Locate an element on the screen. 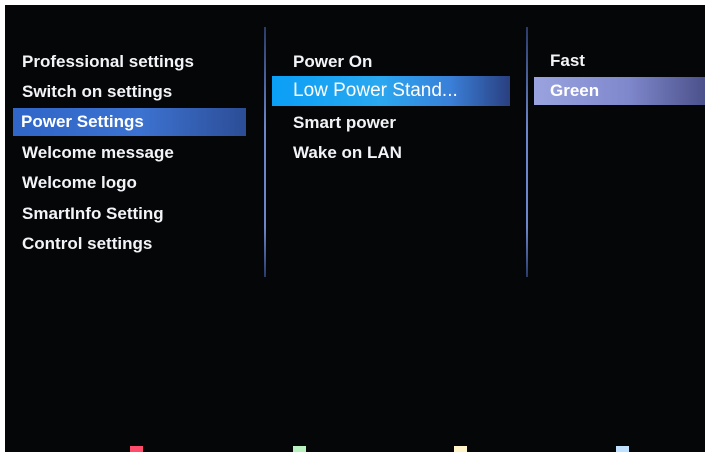 Image resolution: width=710 pixels, height=452 pixels. menu-item-welcome-logo: Welcome logo is located at coordinates (79, 183).